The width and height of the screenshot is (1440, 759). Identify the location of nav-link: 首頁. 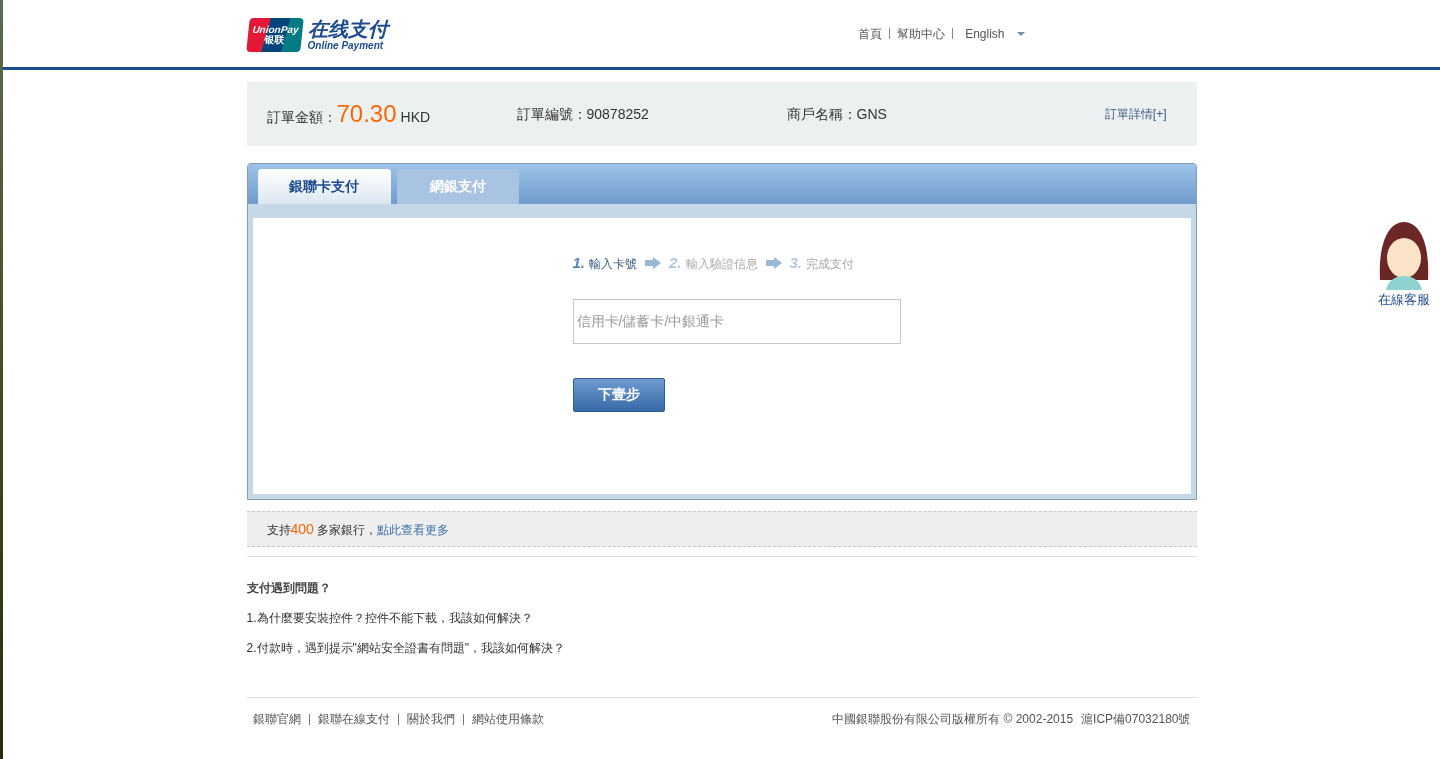
(870, 33).